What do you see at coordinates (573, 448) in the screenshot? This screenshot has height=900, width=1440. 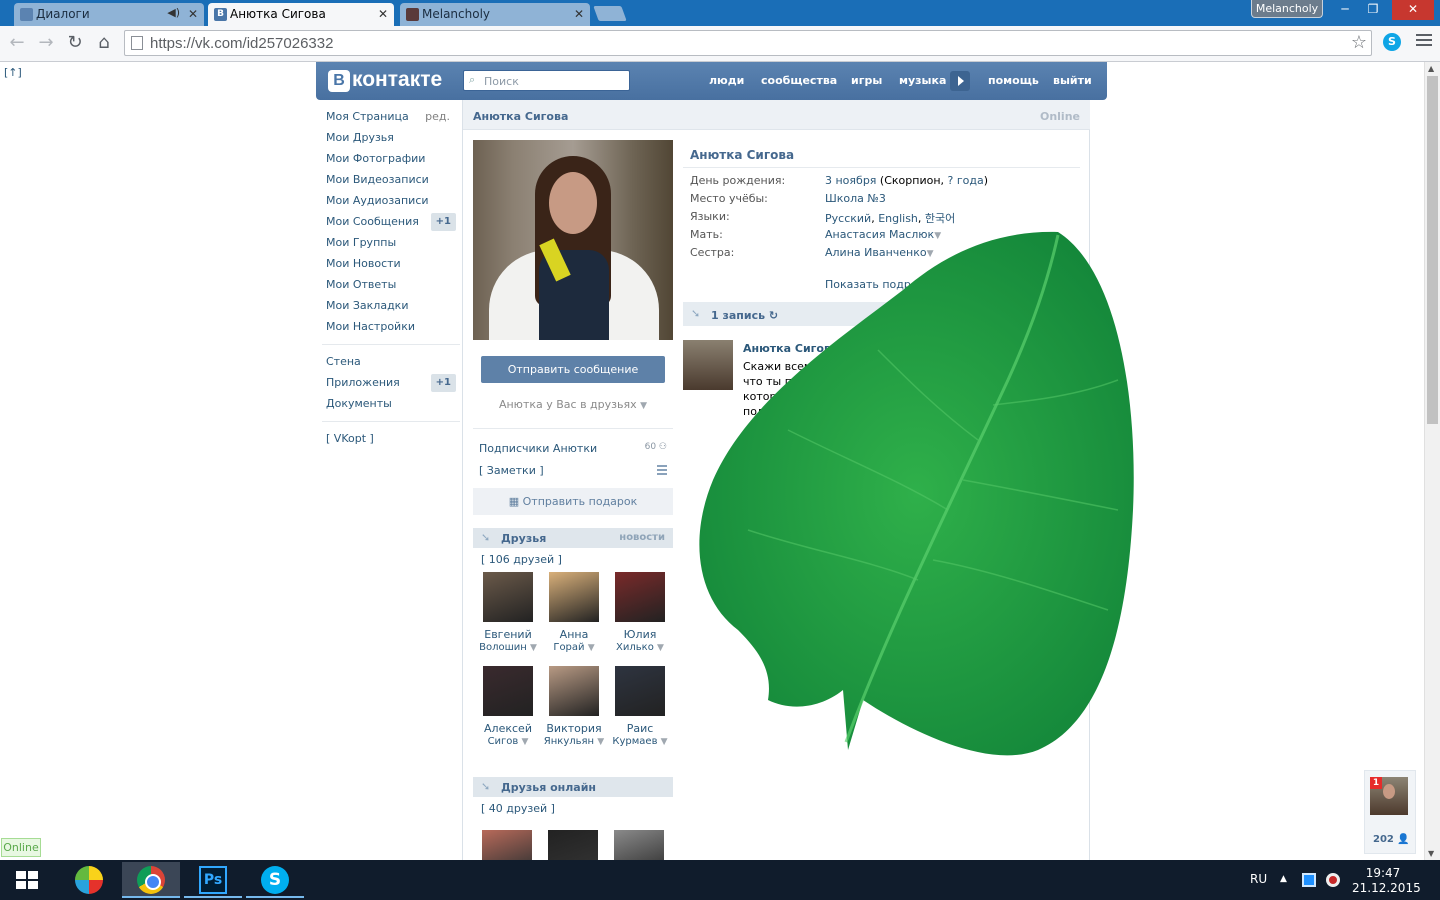 I see `subscribers-link: Подписчики Анютки 60 ⚇` at bounding box center [573, 448].